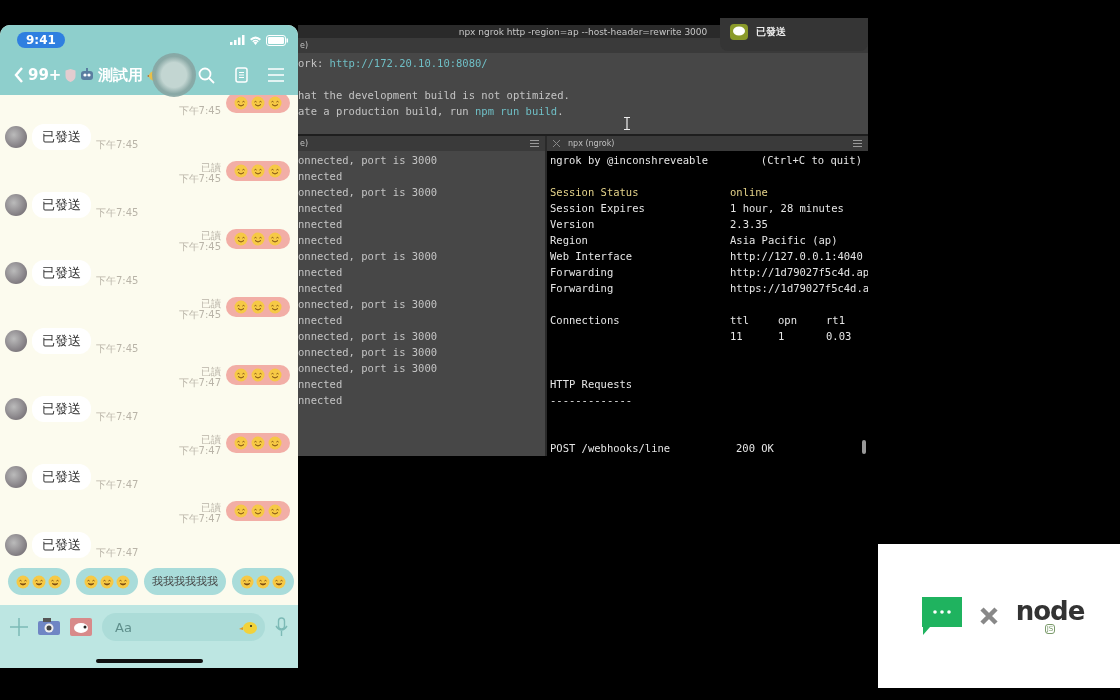  Describe the element at coordinates (788, 320) in the screenshot. I see `column-header: opn` at that location.